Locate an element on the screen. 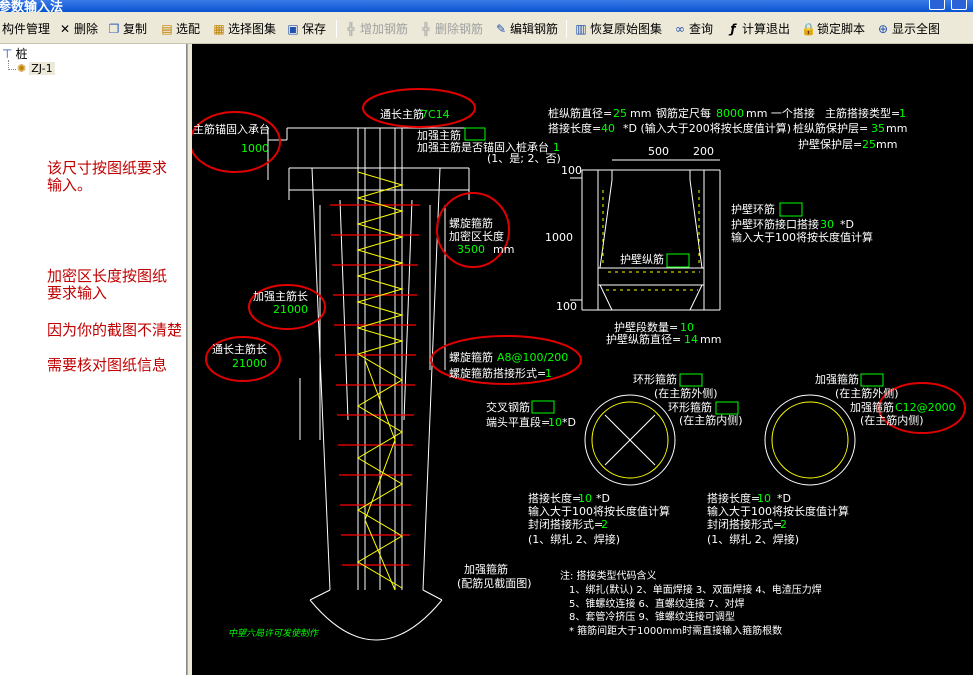  spiral-lap-value: 1 is located at coordinates (548, 373).